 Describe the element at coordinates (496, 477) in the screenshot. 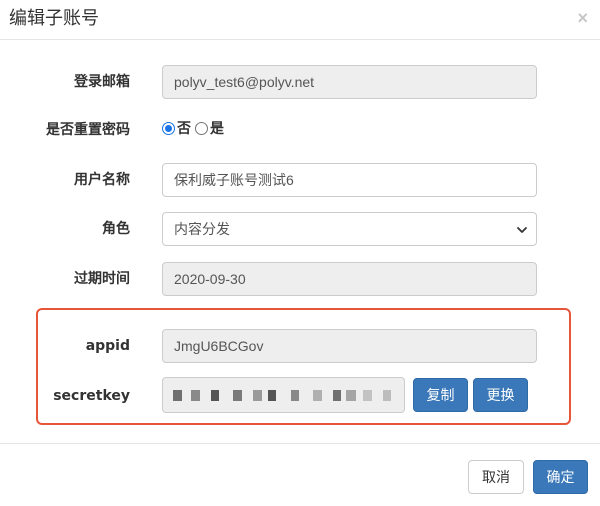

I see `cancel-button: 取消` at that location.